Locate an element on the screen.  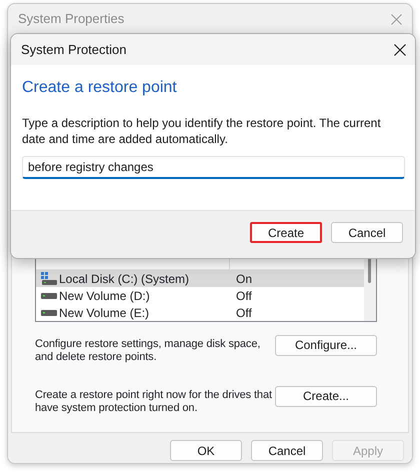
close-icon is located at coordinates (400, 50).